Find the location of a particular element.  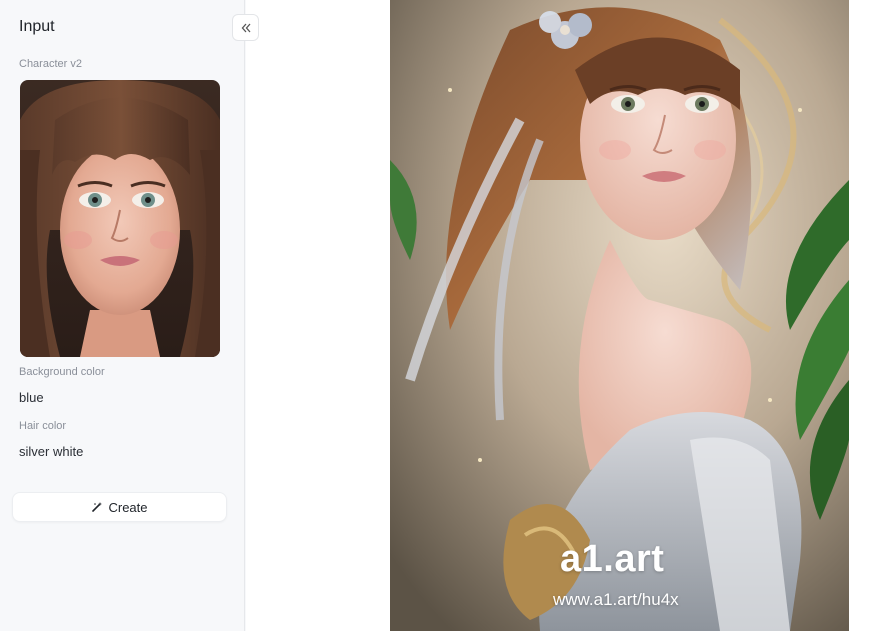

double-chevron-left-icon is located at coordinates (245, 27).